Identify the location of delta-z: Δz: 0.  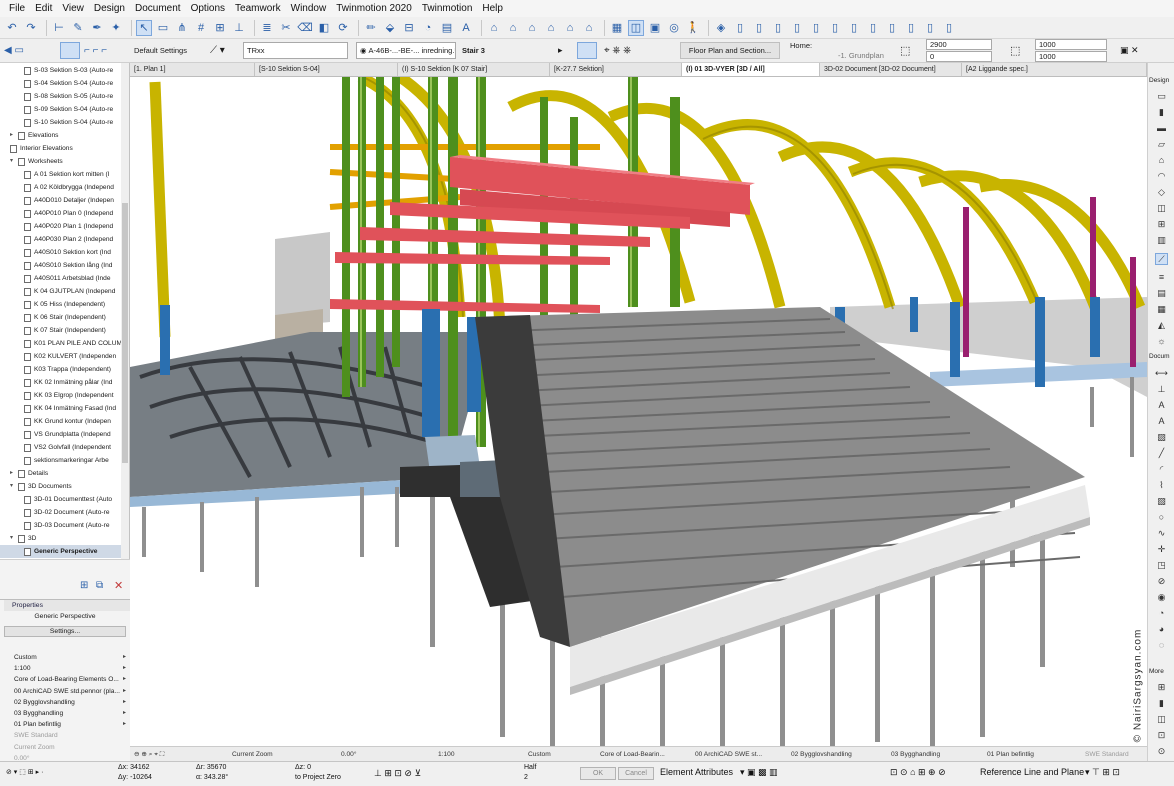
(303, 767).